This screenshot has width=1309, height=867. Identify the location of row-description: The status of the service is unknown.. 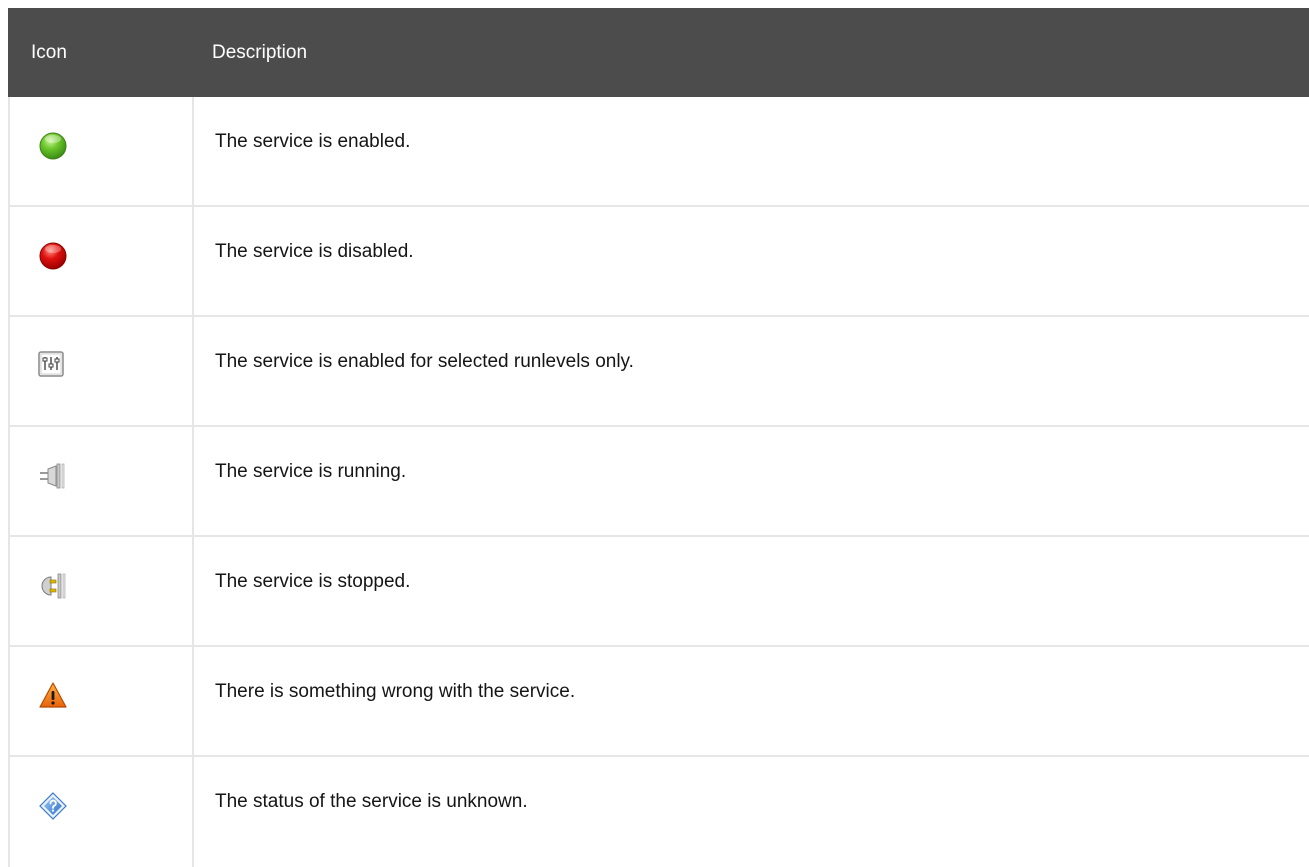
(371, 801).